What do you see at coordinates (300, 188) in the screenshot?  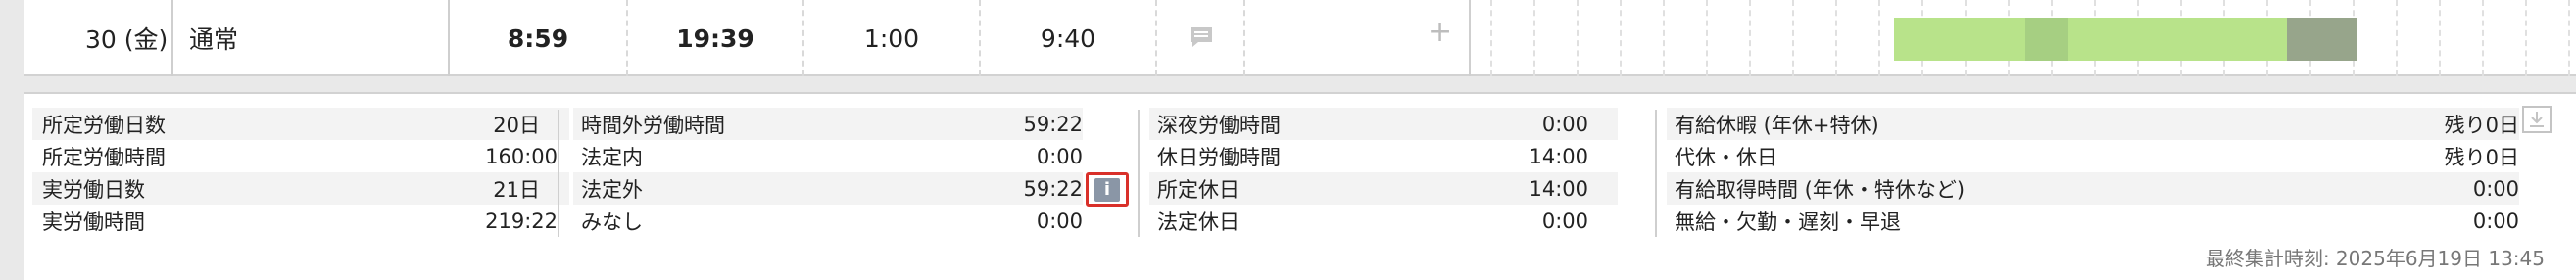 I see `summary-row: 実労働日数 21日` at bounding box center [300, 188].